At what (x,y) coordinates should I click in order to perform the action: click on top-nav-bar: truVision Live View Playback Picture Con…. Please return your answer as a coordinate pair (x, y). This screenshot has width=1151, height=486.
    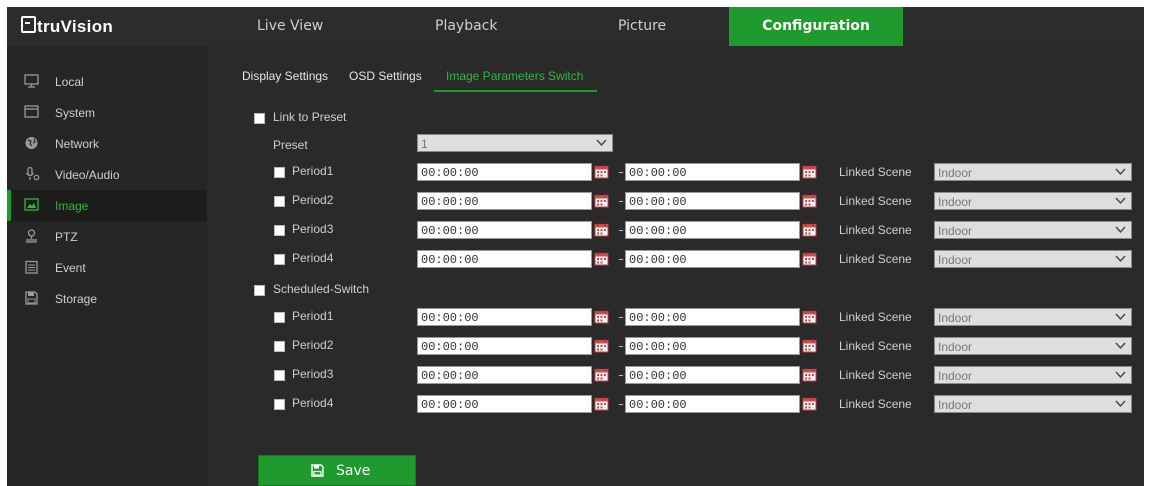
    Looking at the image, I should click on (575, 26).